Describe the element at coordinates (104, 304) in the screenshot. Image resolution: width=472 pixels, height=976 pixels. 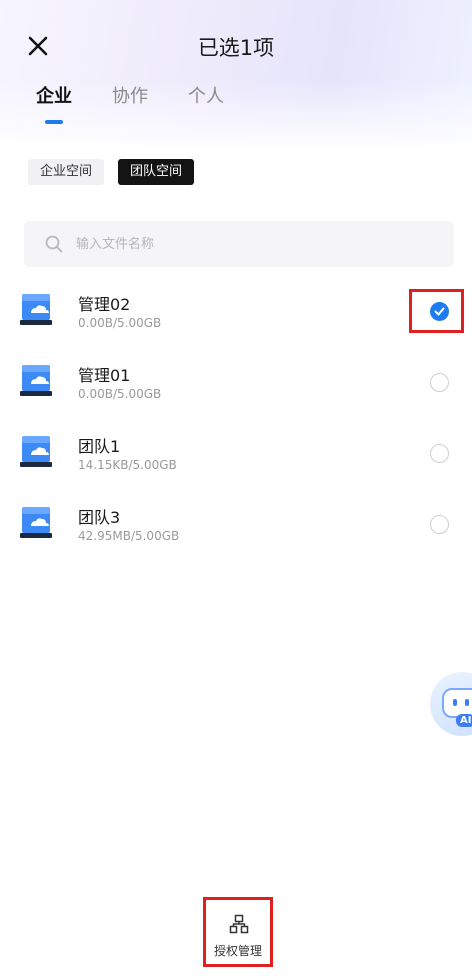
I see `item-name: 管理02` at that location.